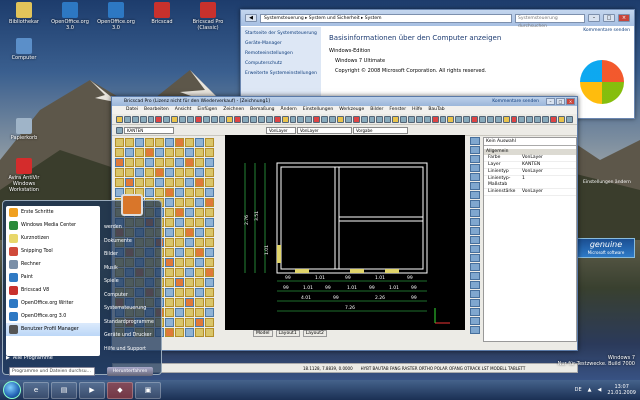 The height and width of the screenshot is (400, 640). What do you see at coordinates (281, 130) in the screenshot?
I see `color-select: VonLayer` at bounding box center [281, 130].